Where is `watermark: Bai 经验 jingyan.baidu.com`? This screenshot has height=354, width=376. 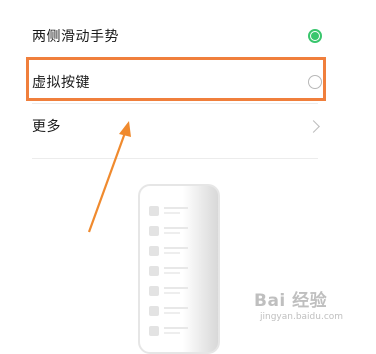 watermark: Bai 经验 jingyan.baidu.com is located at coordinates (313, 310).